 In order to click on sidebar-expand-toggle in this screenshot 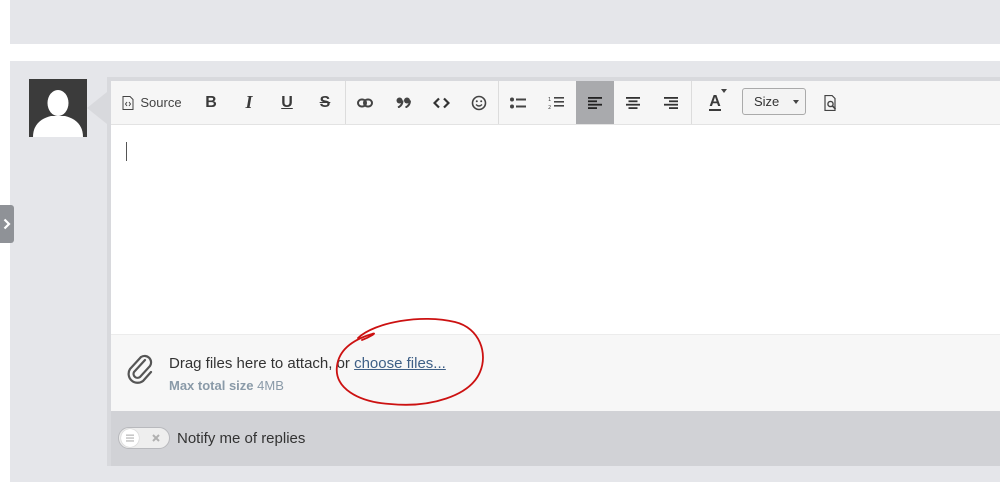, I will do `click(7, 224)`.